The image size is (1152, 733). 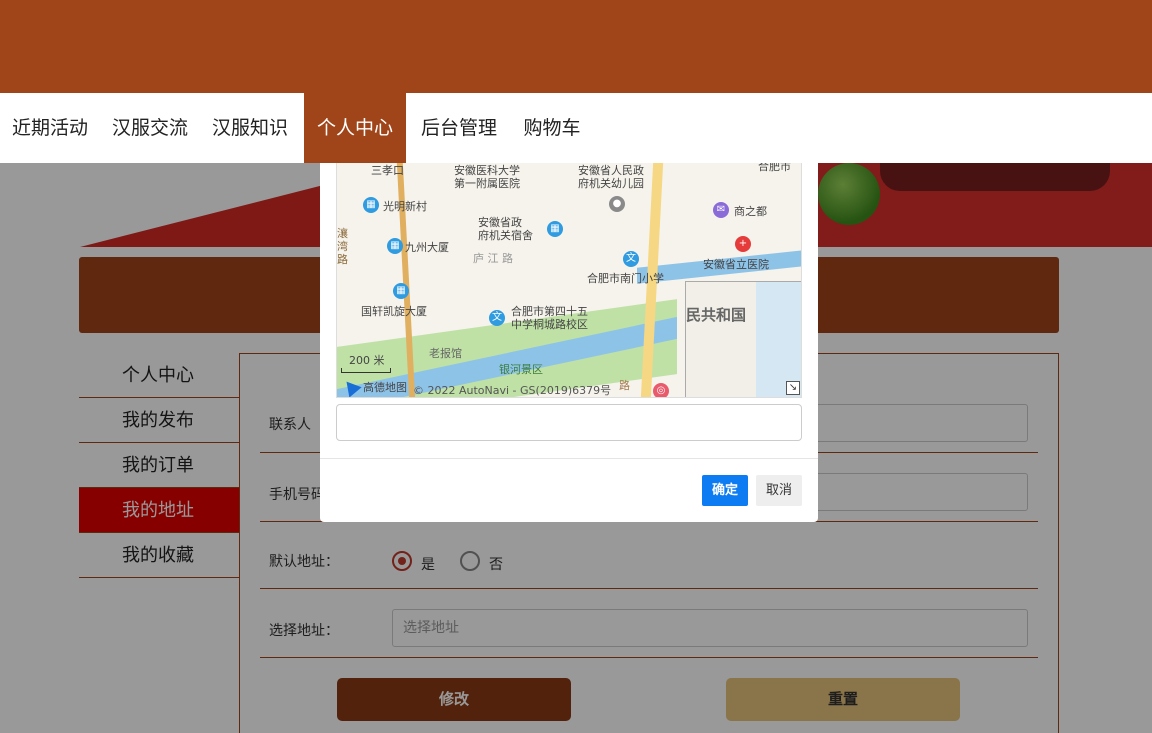 I want to click on map-label: 合肥市南门小学, so click(x=625, y=278).